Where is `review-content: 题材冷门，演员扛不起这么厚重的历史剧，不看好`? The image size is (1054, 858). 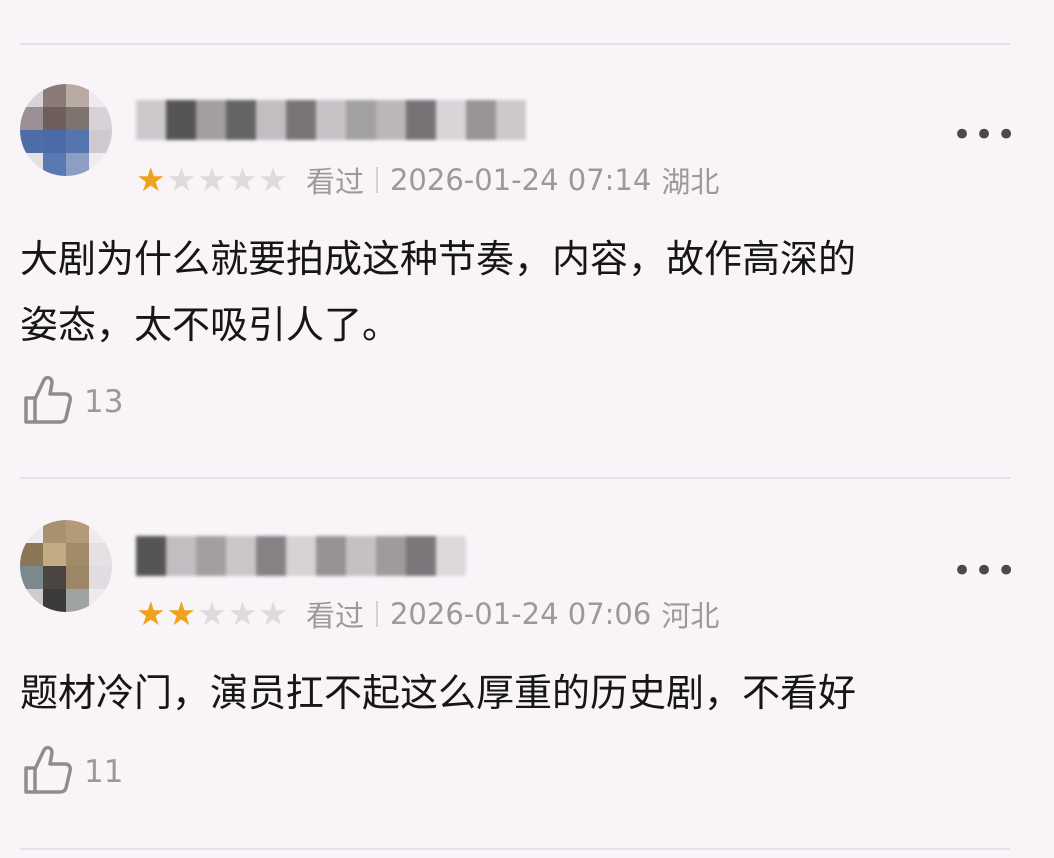 review-content: 题材冷门，演员扛不起这么厚重的历史剧，不看好 is located at coordinates (520, 693).